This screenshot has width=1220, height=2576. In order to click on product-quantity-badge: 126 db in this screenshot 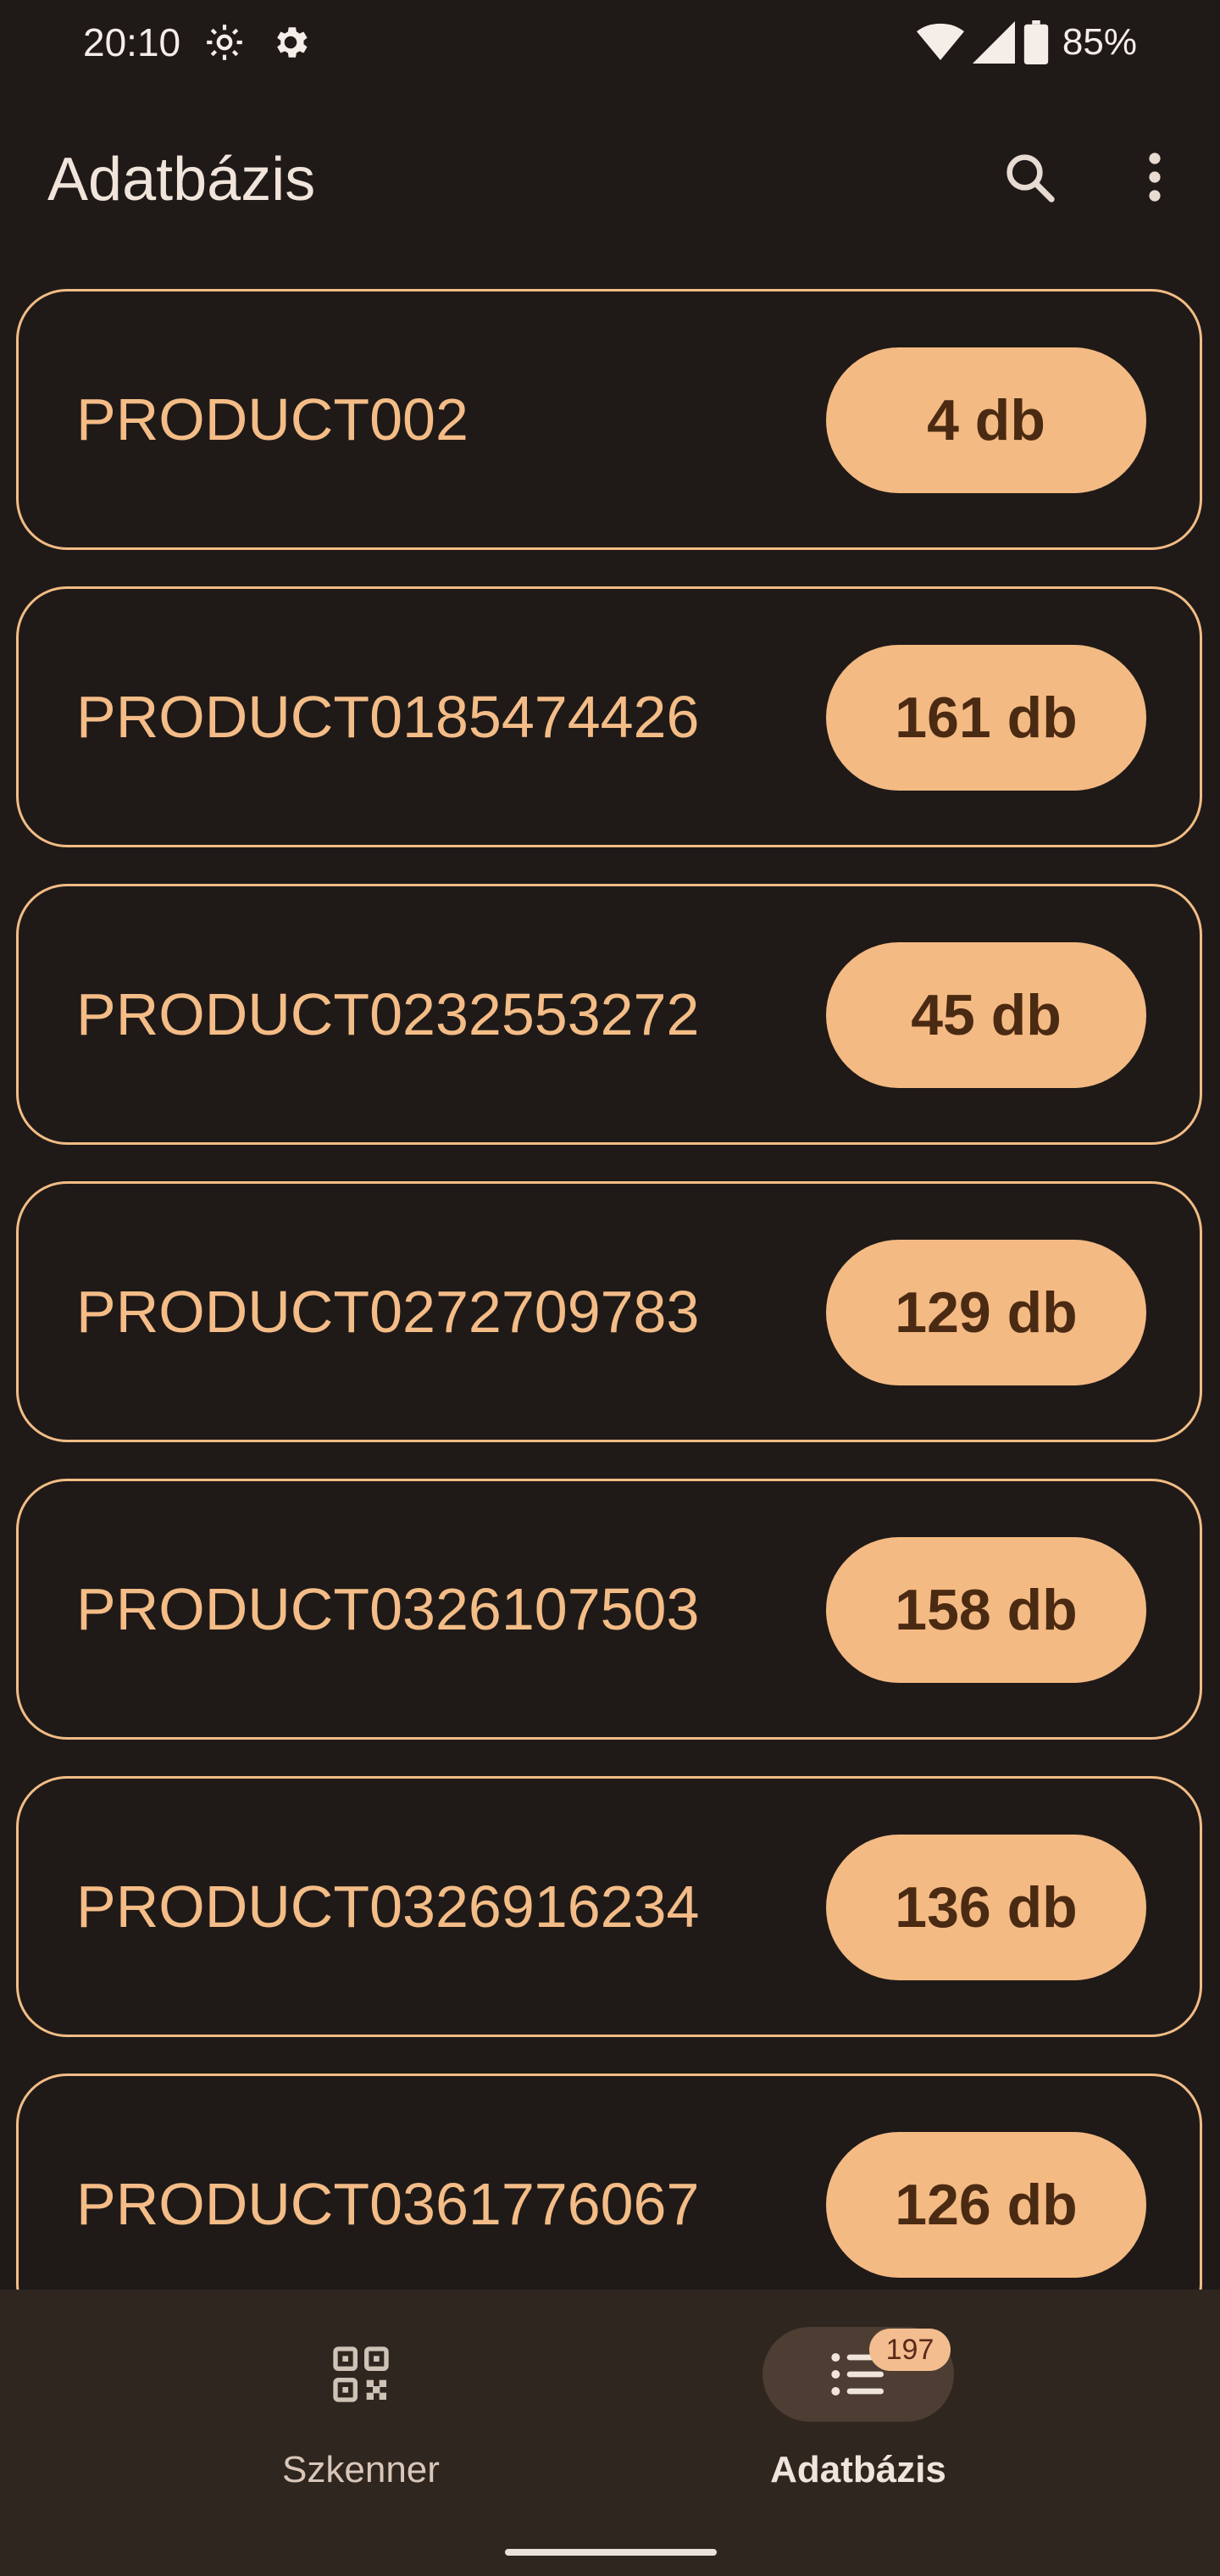, I will do `click(986, 2205)`.